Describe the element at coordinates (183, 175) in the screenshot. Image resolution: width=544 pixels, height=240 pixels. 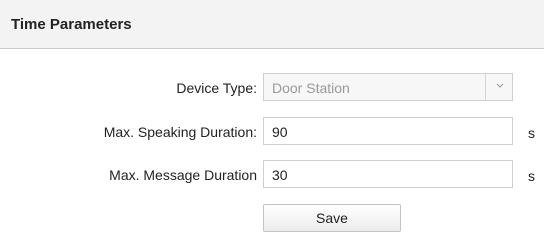
I see `max-message-duration-label: Max. Message Duration` at that location.